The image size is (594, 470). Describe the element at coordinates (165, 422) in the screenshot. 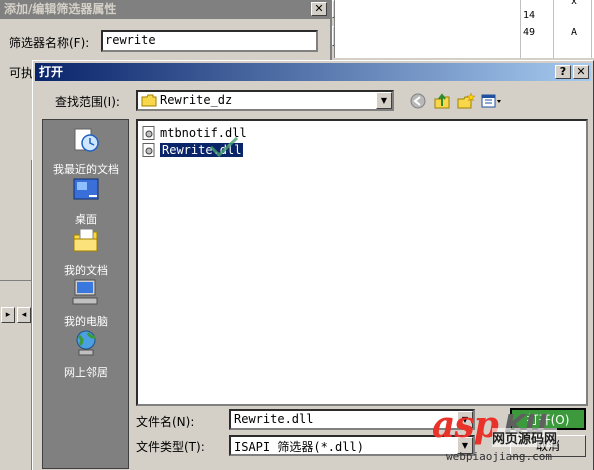

I see `filename-label: 文件名(N):` at that location.